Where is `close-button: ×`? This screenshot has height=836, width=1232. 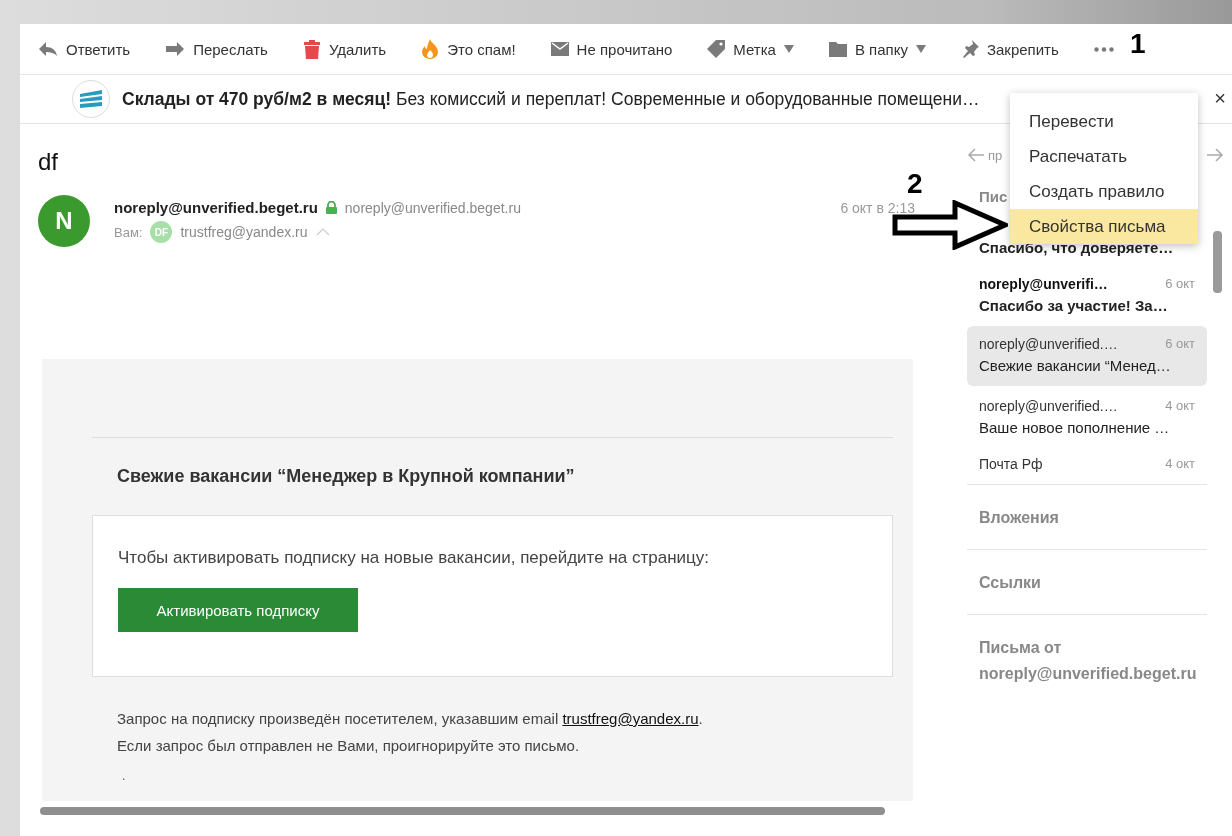
close-button: × is located at coordinates (1220, 98).